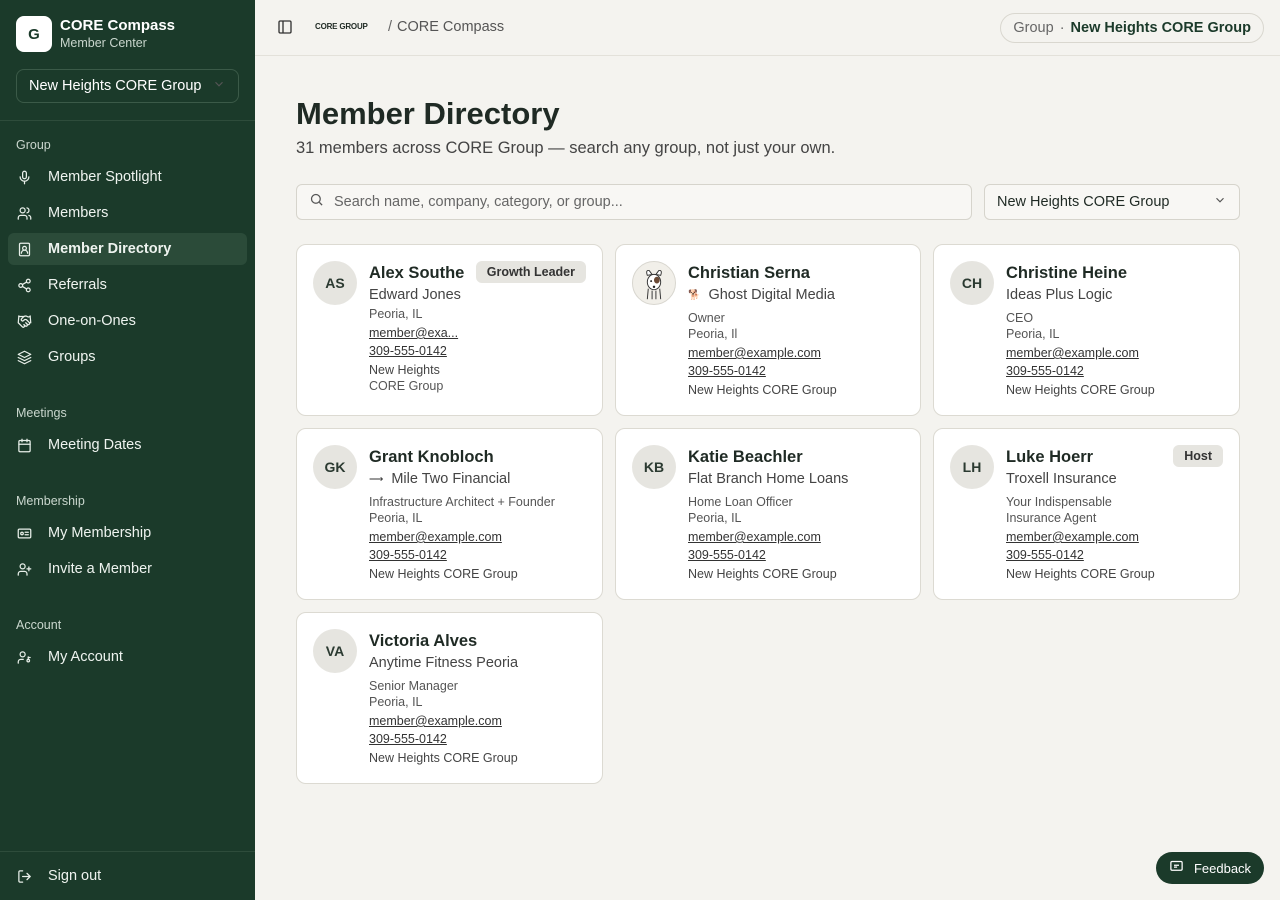 The image size is (1280, 900). I want to click on share-icon, so click(24, 285).